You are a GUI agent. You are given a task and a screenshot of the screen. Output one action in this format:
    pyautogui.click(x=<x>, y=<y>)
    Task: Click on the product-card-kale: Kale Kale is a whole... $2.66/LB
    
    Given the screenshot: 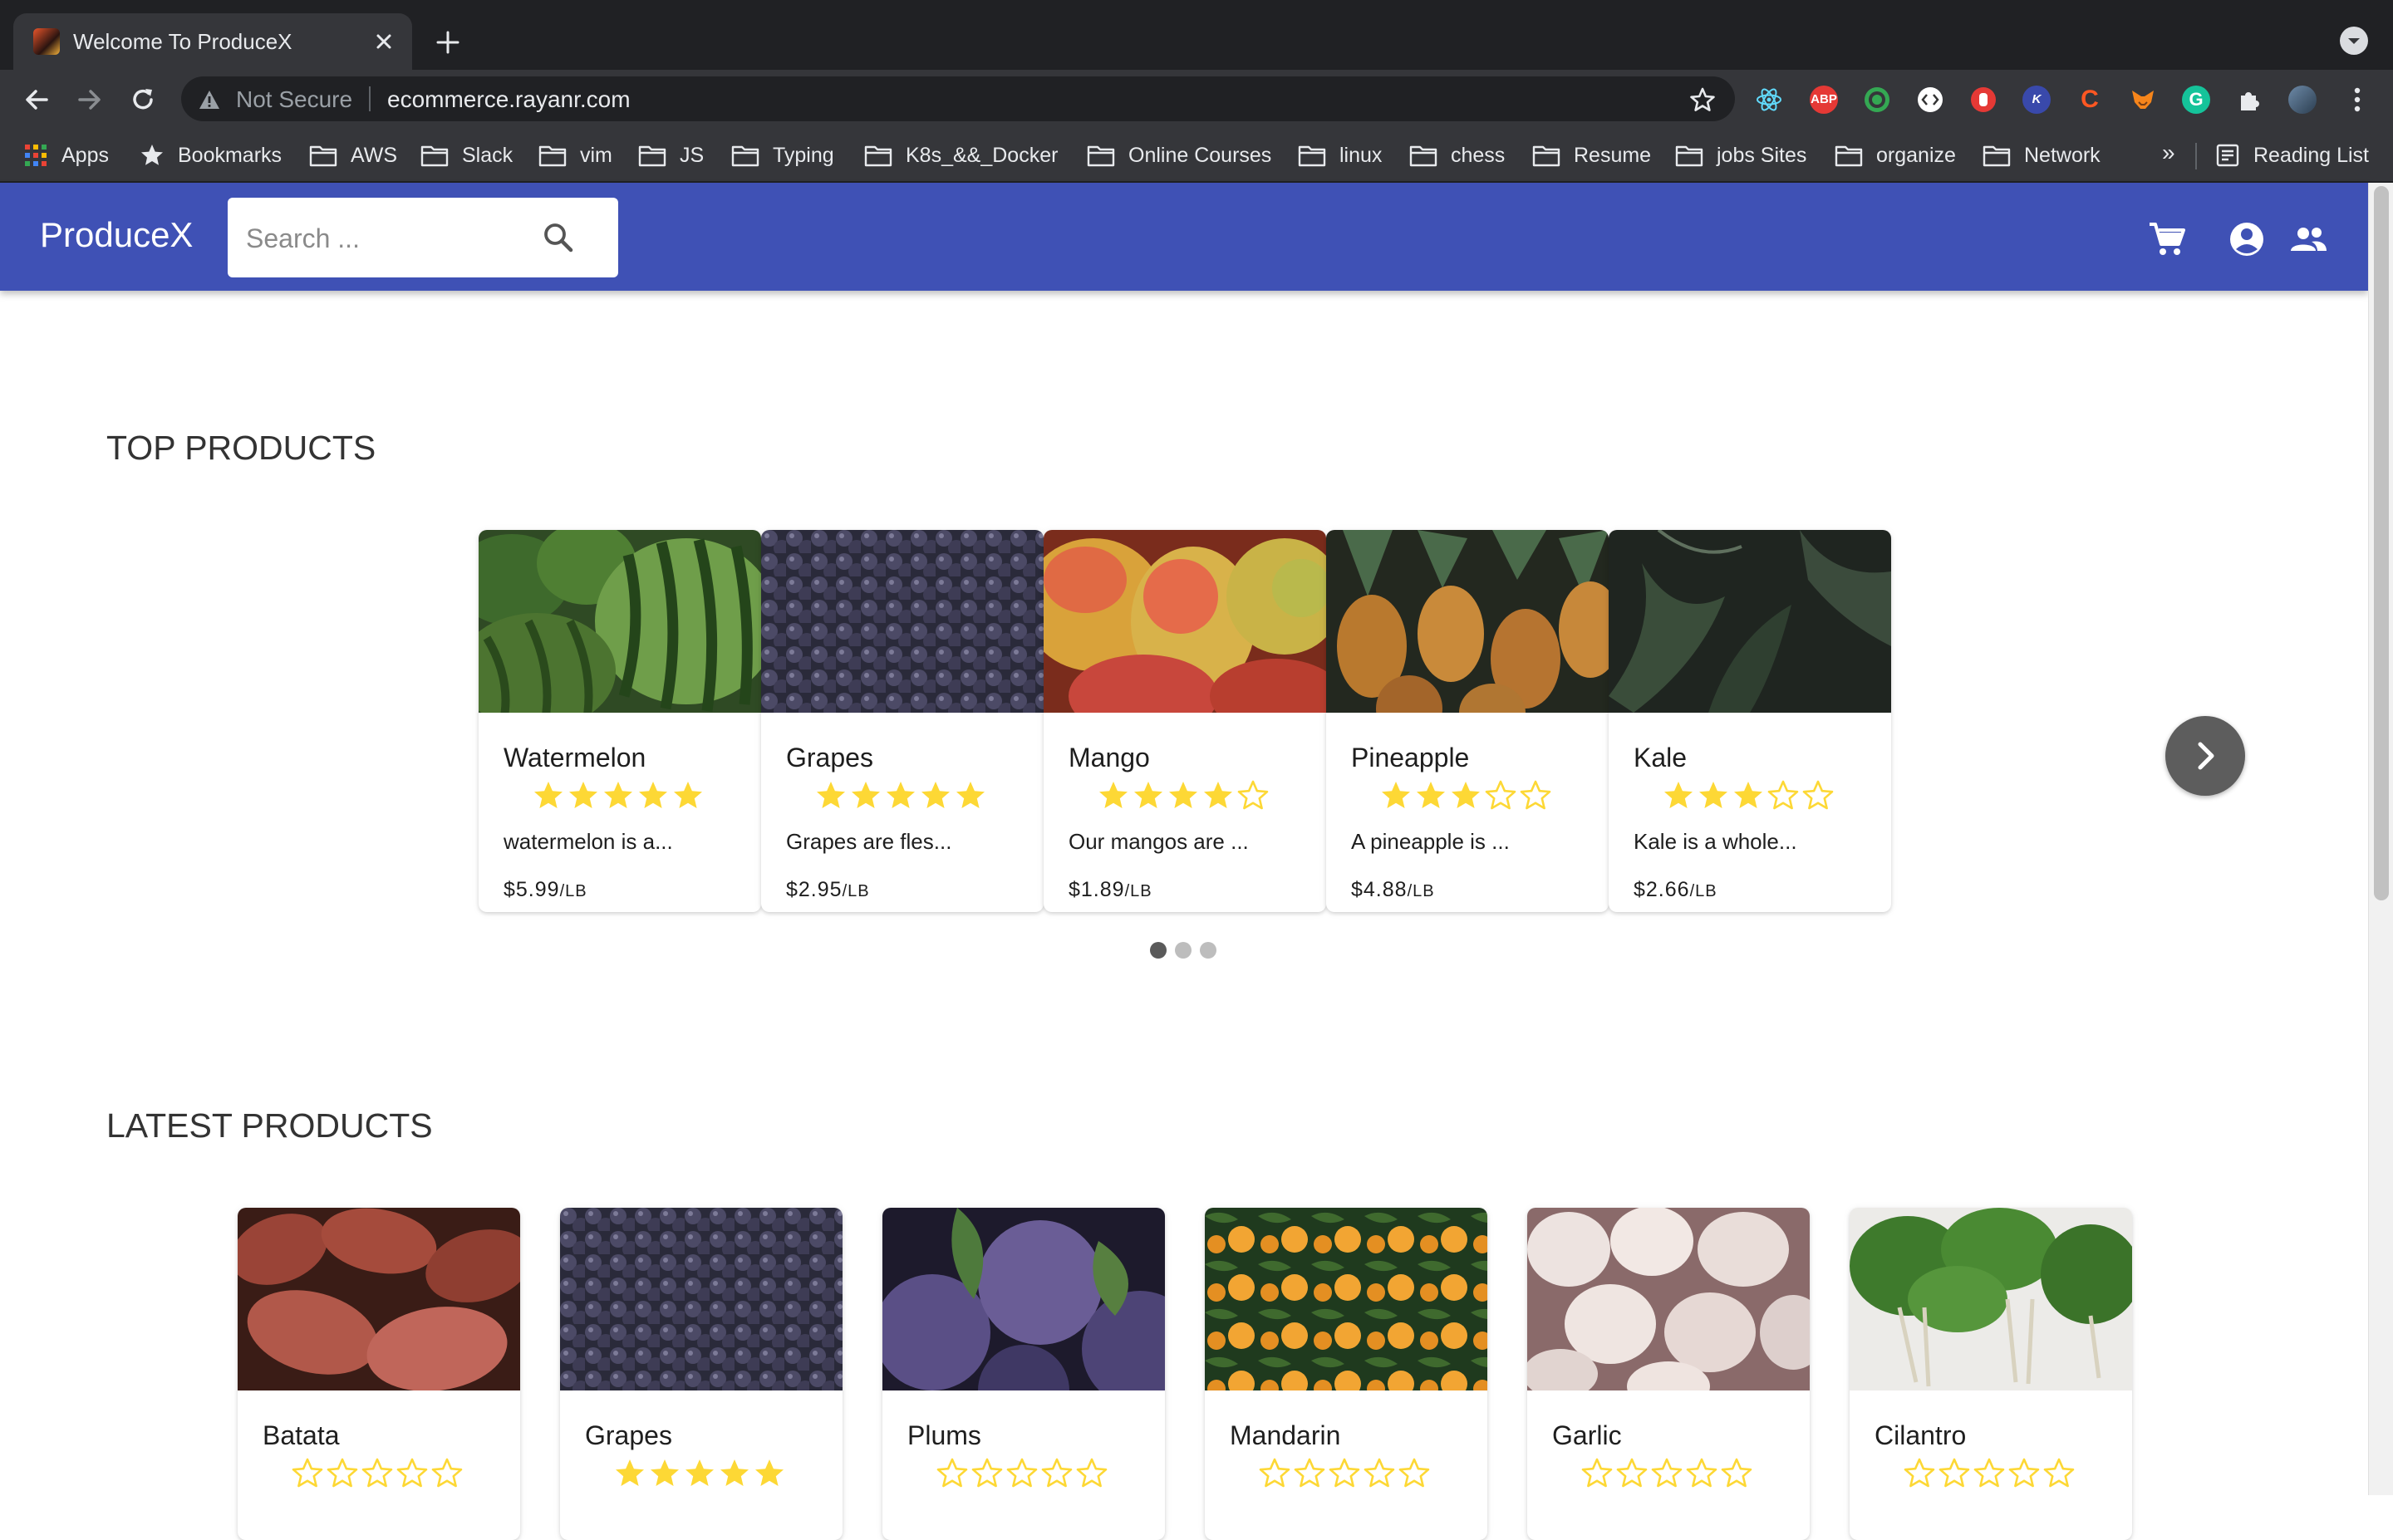 What is the action you would take?
    pyautogui.click(x=1750, y=721)
    